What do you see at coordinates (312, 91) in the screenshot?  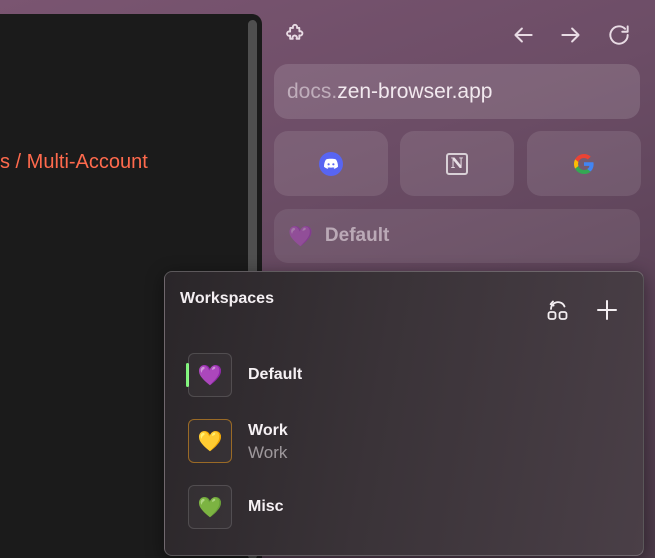 I see `url-host-prefix: docs.` at bounding box center [312, 91].